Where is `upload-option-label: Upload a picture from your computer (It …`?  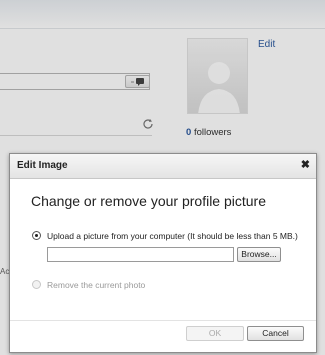 upload-option-label: Upload a picture from your computer (It … is located at coordinates (172, 236).